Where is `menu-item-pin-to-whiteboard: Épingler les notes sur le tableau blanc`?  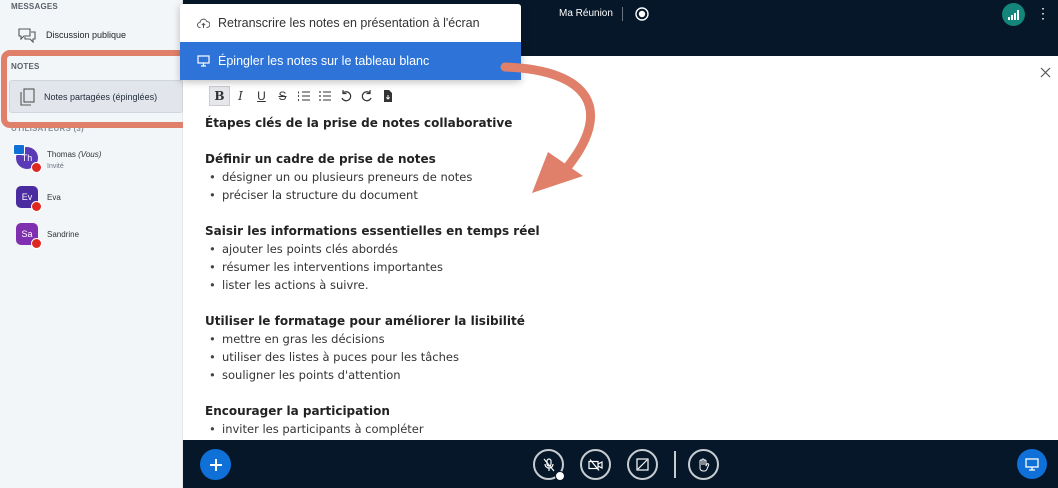 menu-item-pin-to-whiteboard: Épingler les notes sur le tableau blanc is located at coordinates (350, 61).